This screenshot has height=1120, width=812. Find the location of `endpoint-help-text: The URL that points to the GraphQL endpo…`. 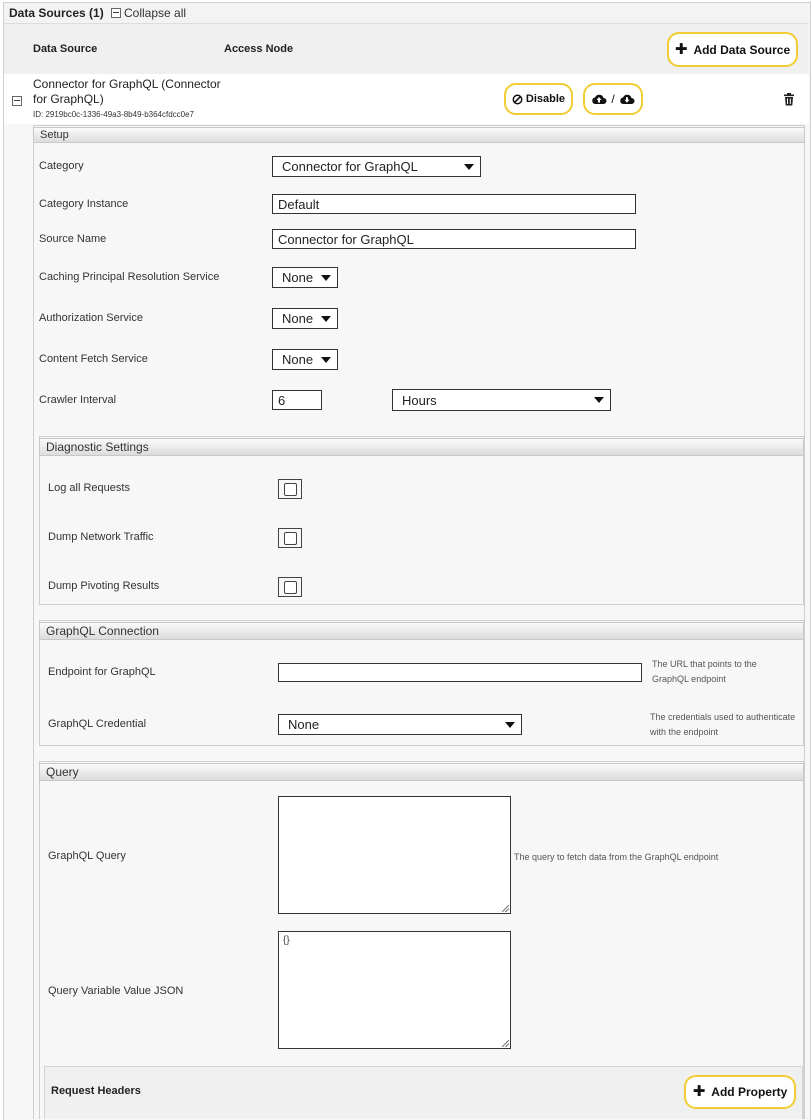

endpoint-help-text: The URL that points to the GraphQL endpo… is located at coordinates (704, 671).